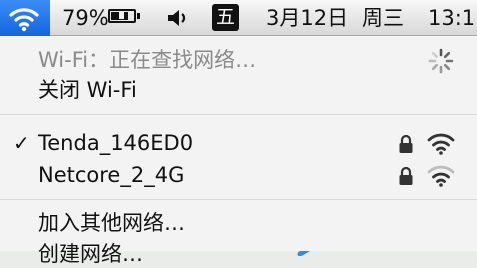  Describe the element at coordinates (307, 18) in the screenshot. I see `menubar-date: 3月12日` at that location.